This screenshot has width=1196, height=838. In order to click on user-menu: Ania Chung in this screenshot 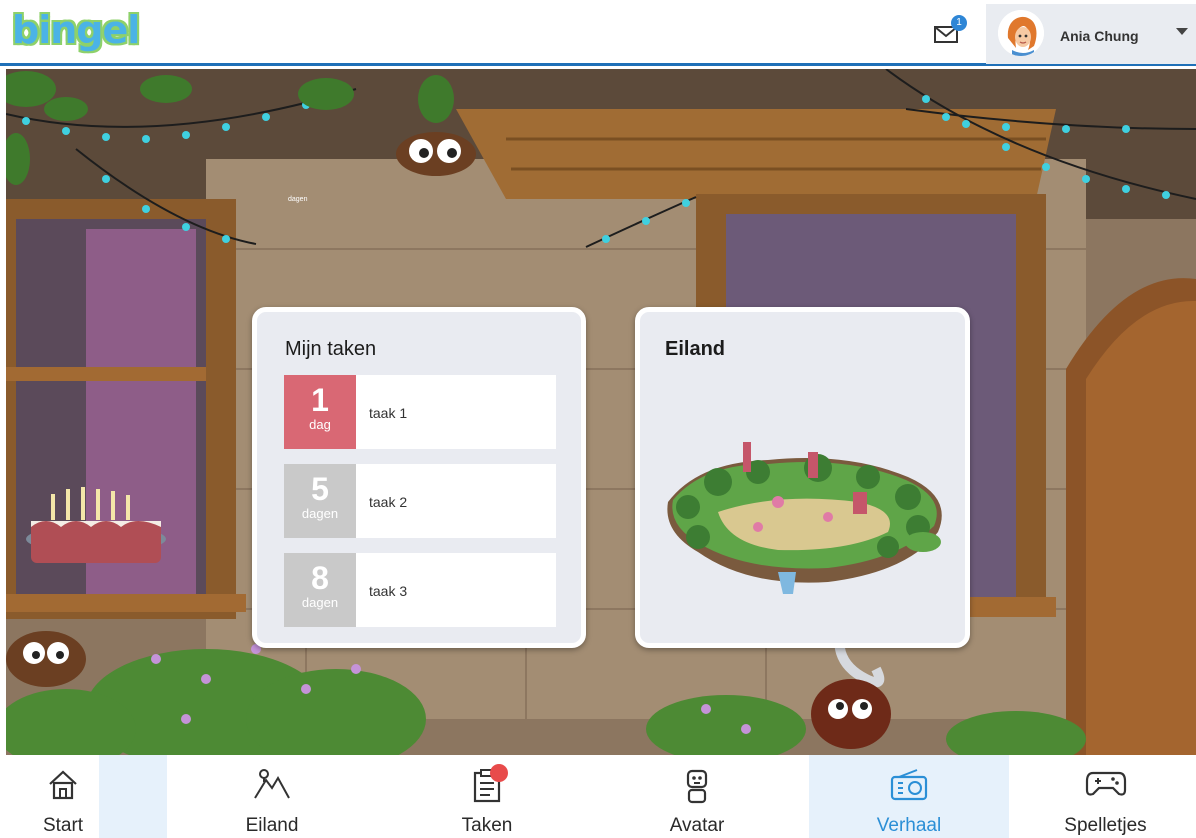, I will do `click(1091, 34)`.